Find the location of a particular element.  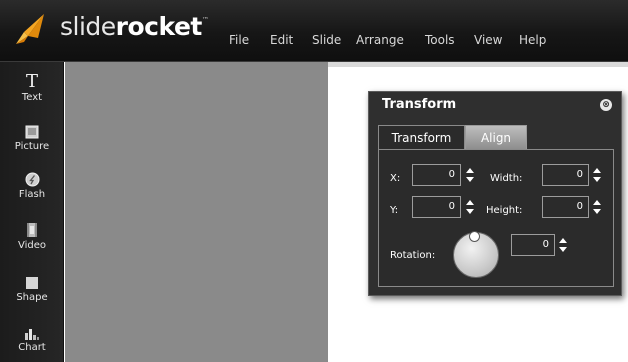

flash-icon is located at coordinates (32, 179).